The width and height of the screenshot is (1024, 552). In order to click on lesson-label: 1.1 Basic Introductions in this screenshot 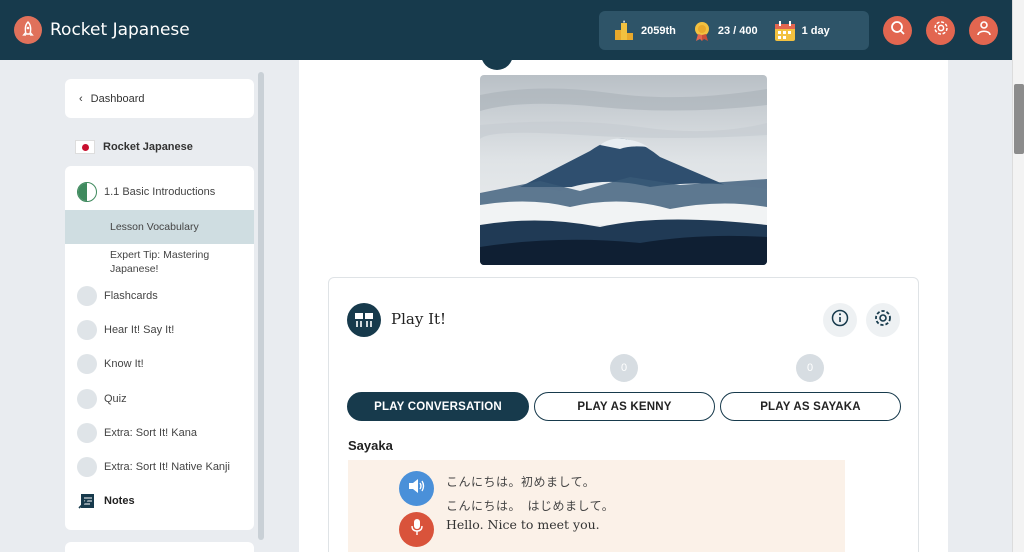, I will do `click(160, 192)`.